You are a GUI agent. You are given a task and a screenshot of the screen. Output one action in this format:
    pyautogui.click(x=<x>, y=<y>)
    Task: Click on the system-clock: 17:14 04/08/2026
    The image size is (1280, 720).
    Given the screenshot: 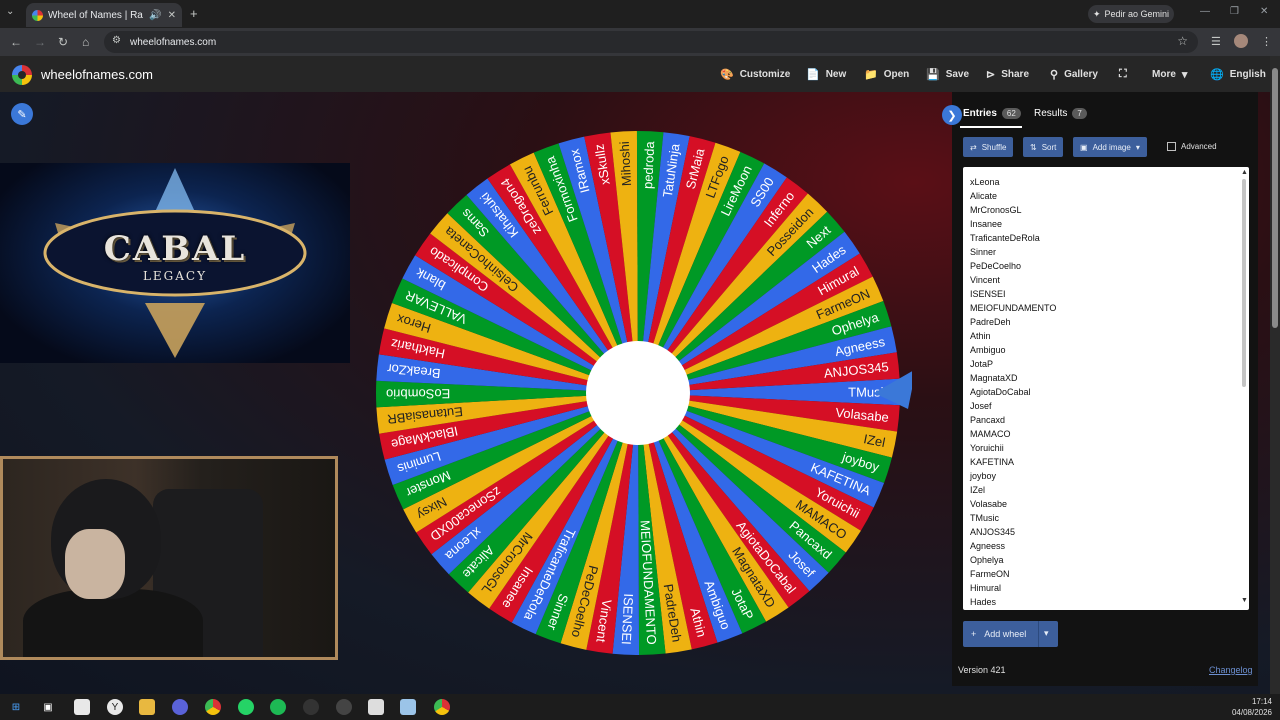 What is the action you would take?
    pyautogui.click(x=1252, y=707)
    